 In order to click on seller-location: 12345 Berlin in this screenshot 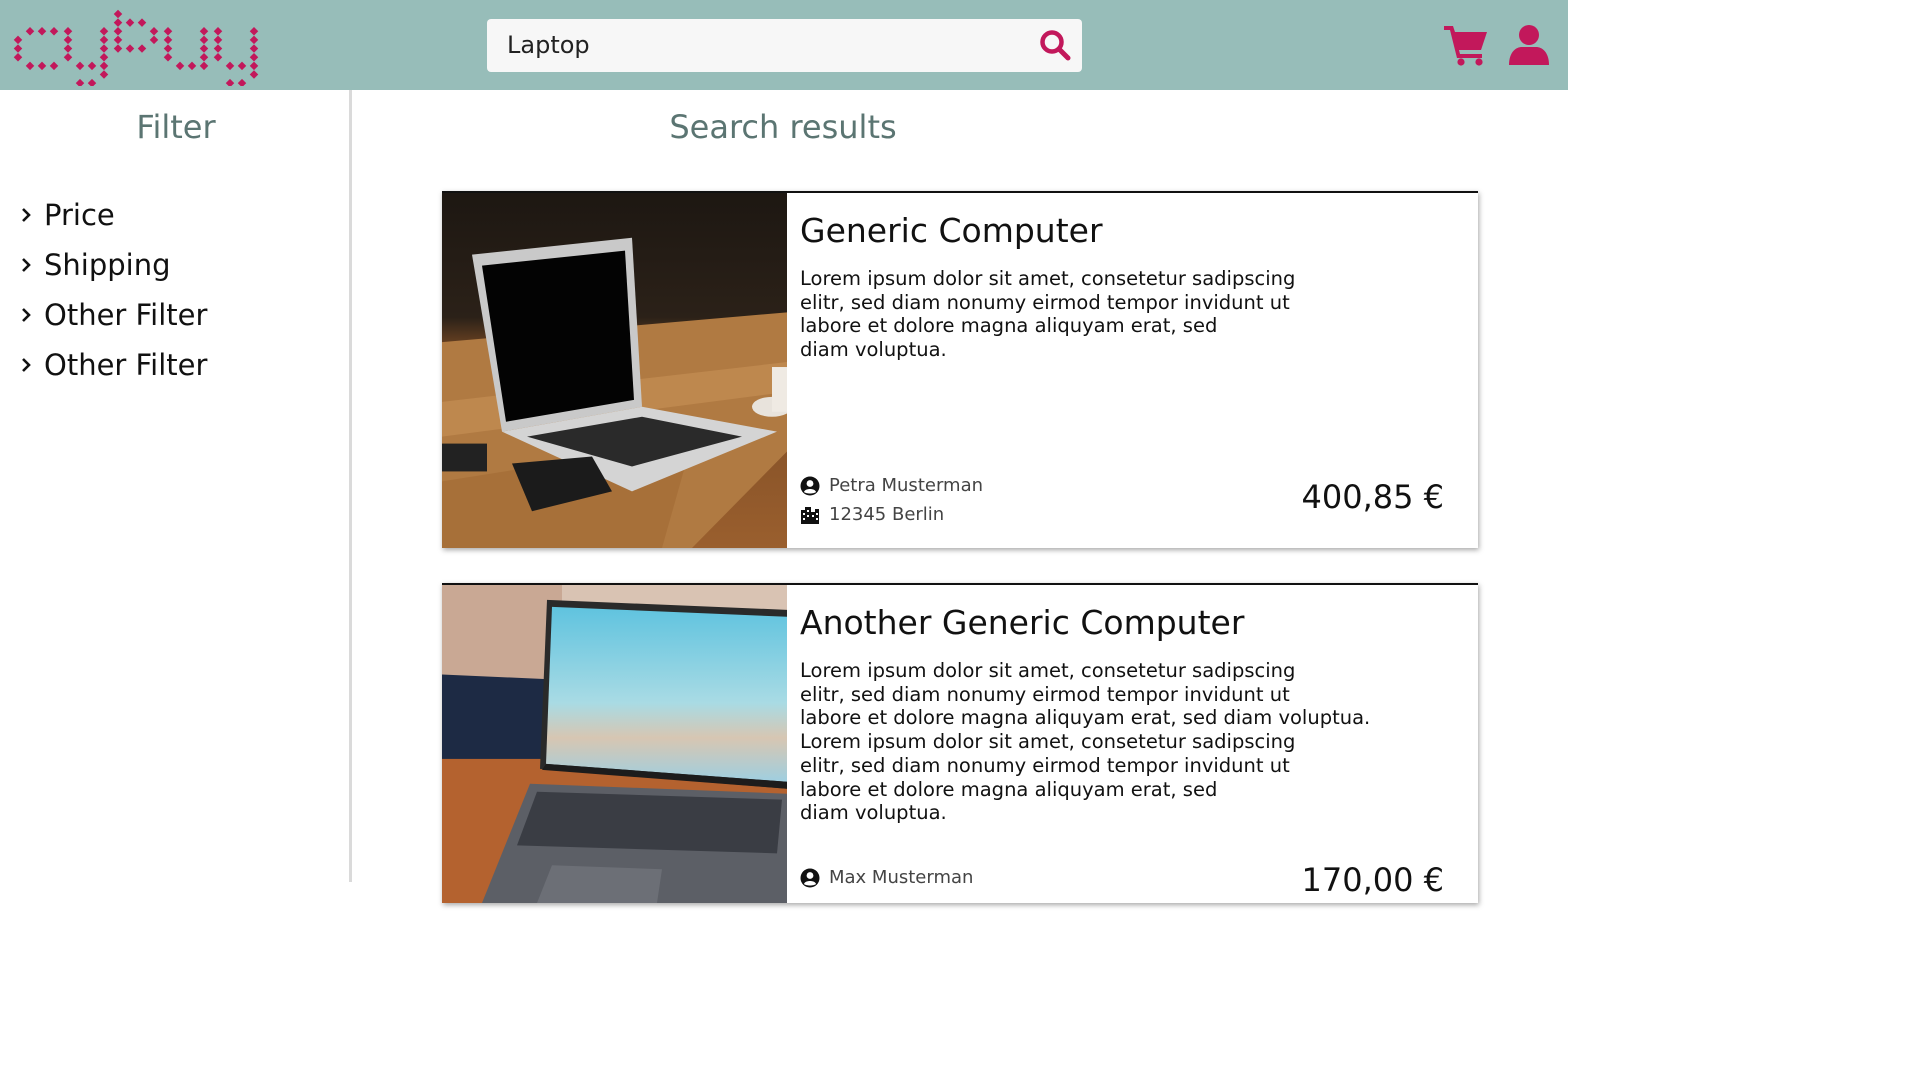, I will do `click(887, 514)`.